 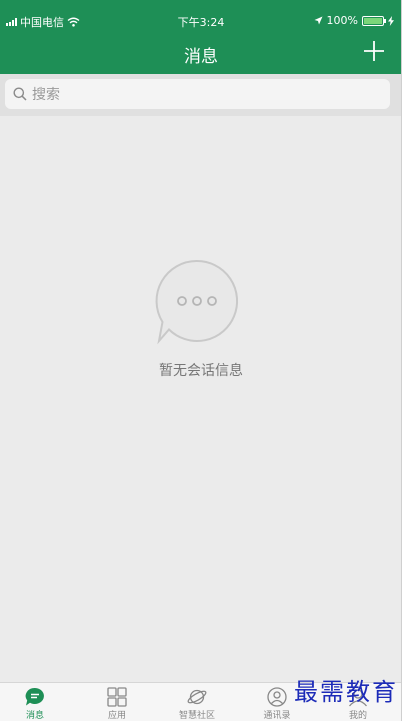 What do you see at coordinates (277, 716) in the screenshot?
I see `tab-label-contacts: 通讯录` at bounding box center [277, 716].